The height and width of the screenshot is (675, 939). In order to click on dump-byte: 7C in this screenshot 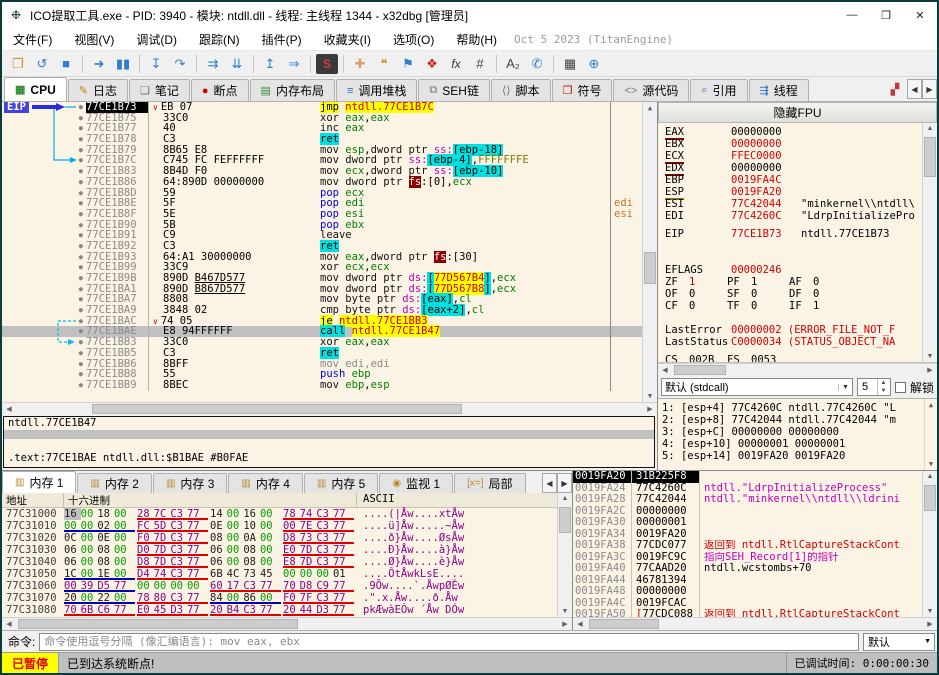, I will do `click(162, 514)`.